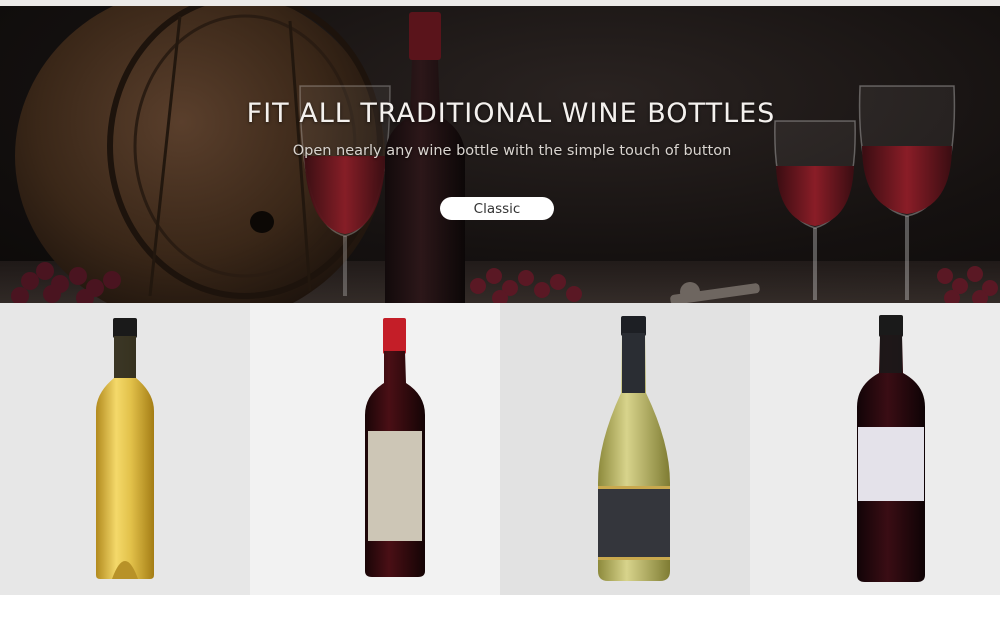  Describe the element at coordinates (511, 113) in the screenshot. I see `hero-title: FIT ALL TRADITIONAL WINE BOTTLES` at that location.